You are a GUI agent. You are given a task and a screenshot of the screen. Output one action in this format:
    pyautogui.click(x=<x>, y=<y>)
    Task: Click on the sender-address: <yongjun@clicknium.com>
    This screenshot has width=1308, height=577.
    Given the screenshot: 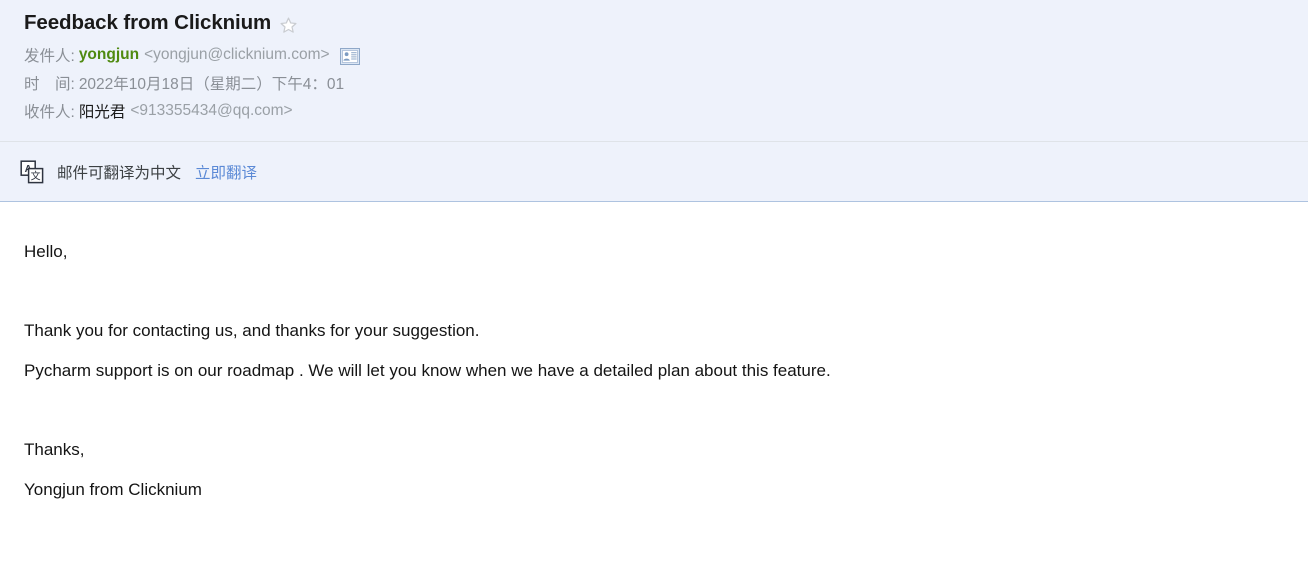 What is the action you would take?
    pyautogui.click(x=236, y=55)
    